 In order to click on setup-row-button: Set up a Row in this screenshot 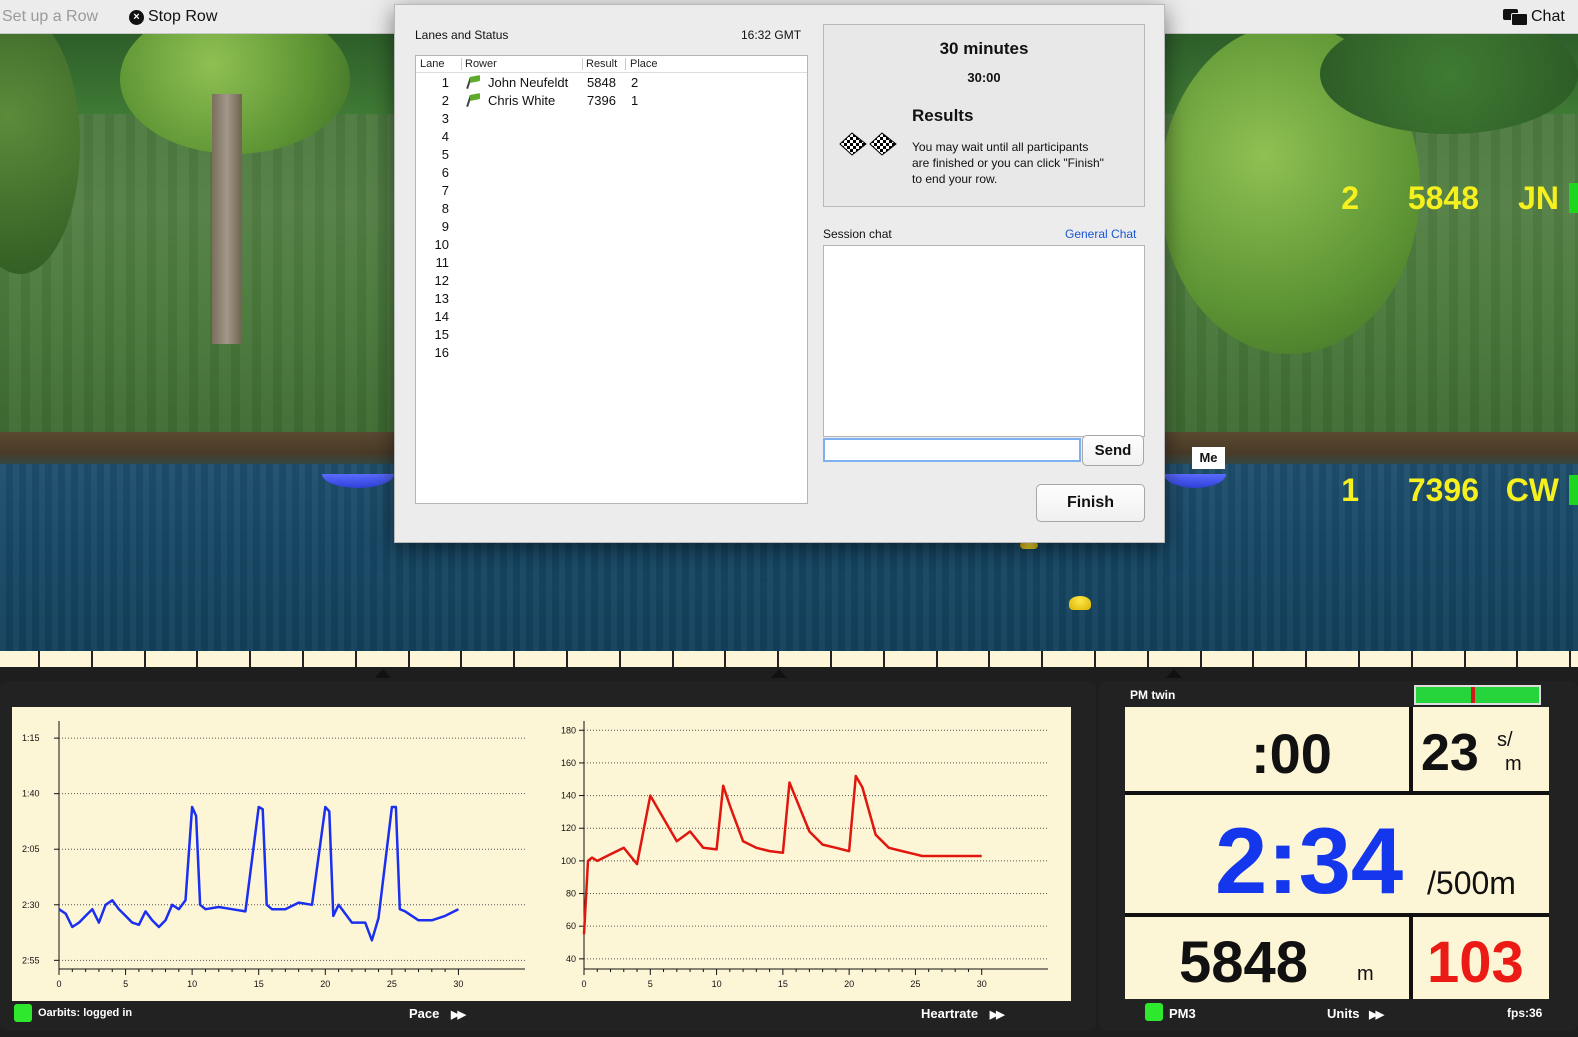, I will do `click(50, 17)`.